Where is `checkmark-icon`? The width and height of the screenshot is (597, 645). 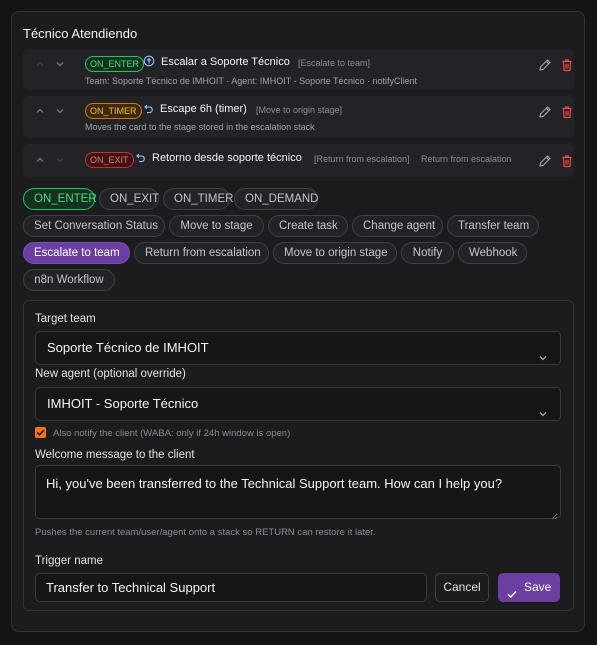
checkmark-icon is located at coordinates (40, 432).